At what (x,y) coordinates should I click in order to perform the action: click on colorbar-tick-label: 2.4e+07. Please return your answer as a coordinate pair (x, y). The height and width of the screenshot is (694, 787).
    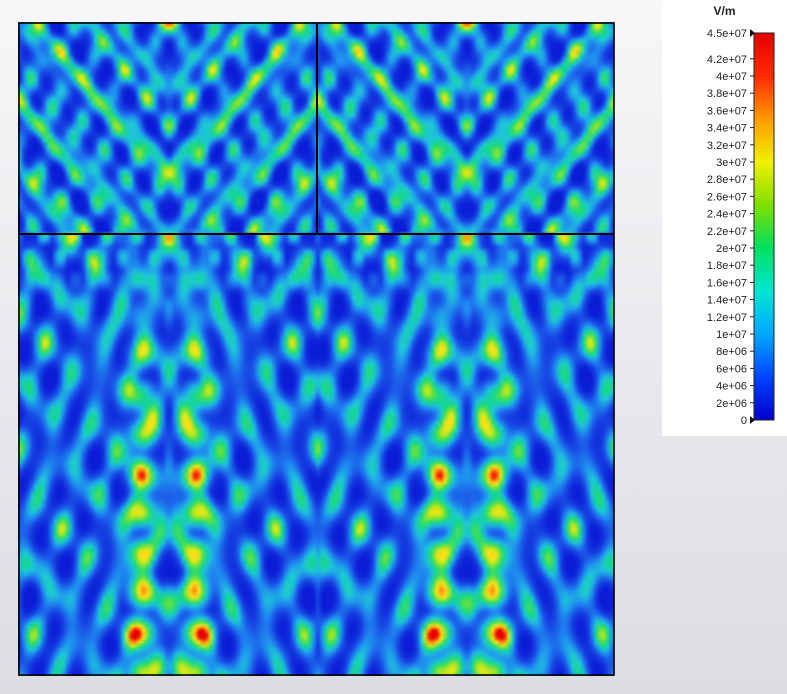
    Looking at the image, I should click on (727, 215).